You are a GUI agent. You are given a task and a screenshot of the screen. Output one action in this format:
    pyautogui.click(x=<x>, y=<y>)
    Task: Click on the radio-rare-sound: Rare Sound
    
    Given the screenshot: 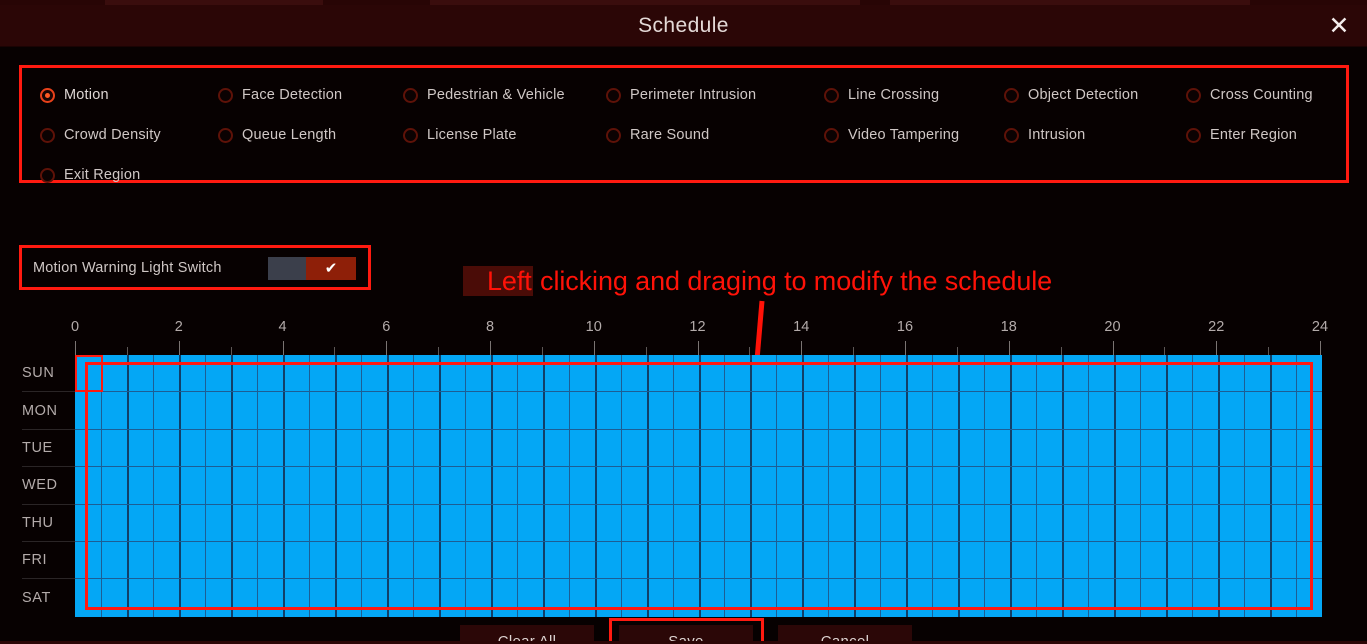 What is the action you would take?
    pyautogui.click(x=657, y=135)
    